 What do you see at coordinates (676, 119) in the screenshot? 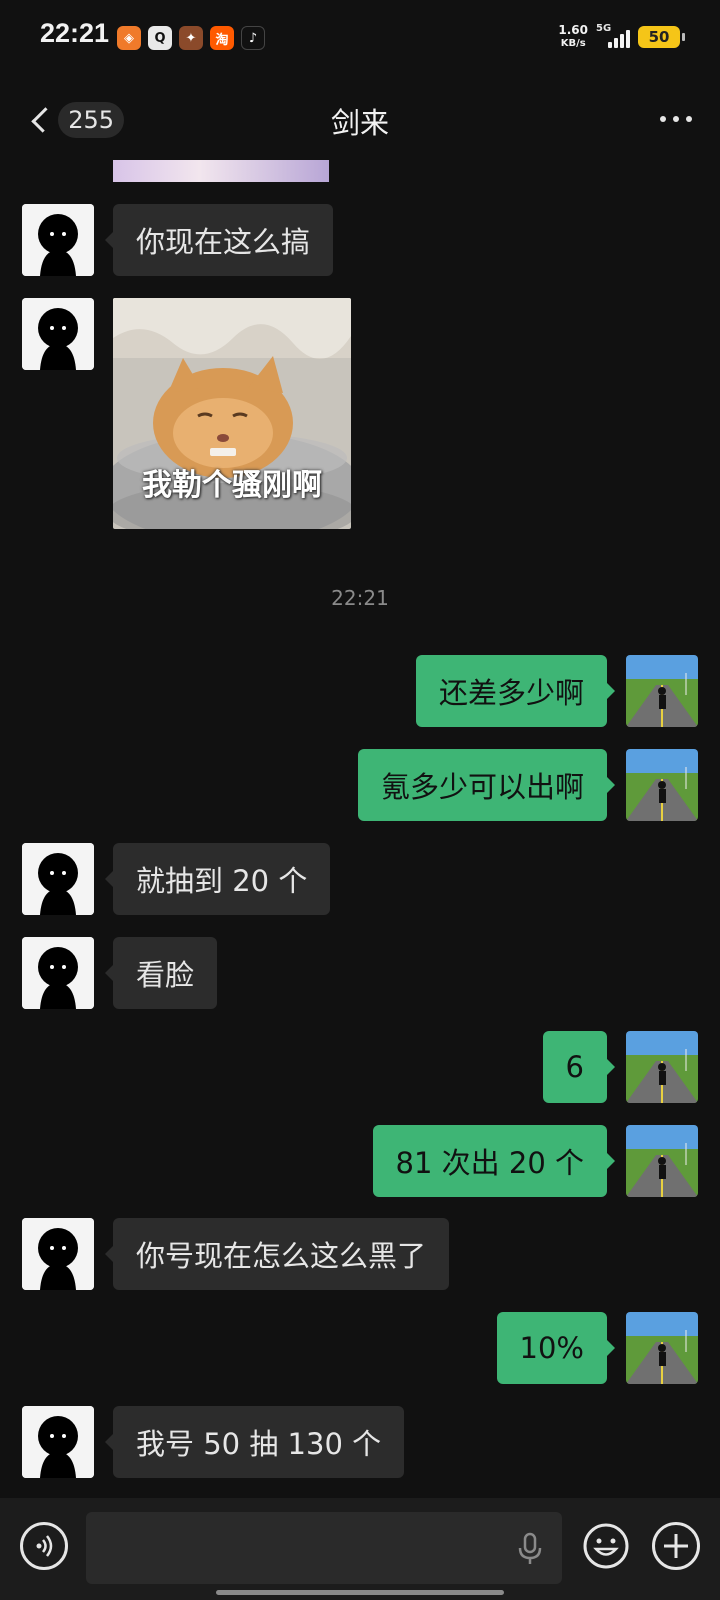
I see `more-options-button` at bounding box center [676, 119].